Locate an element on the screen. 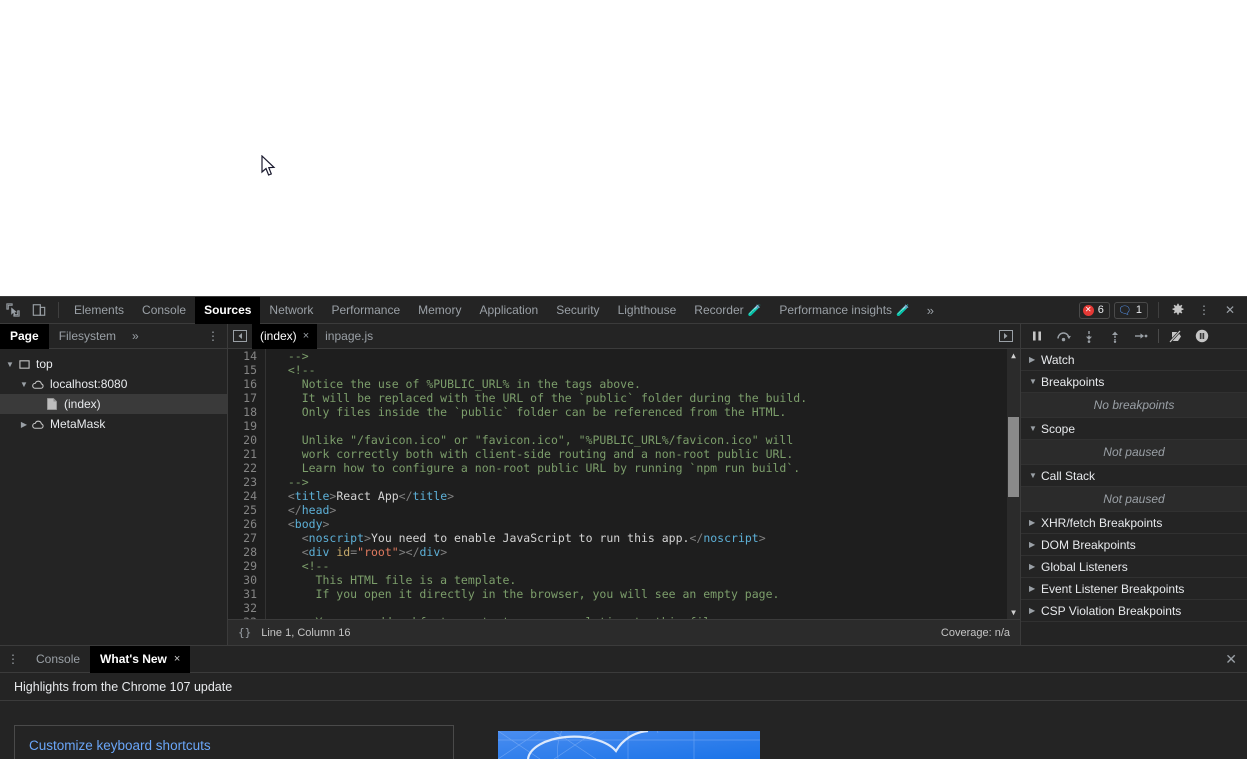  tab-recorder: Recorder 🧪 is located at coordinates (727, 310).